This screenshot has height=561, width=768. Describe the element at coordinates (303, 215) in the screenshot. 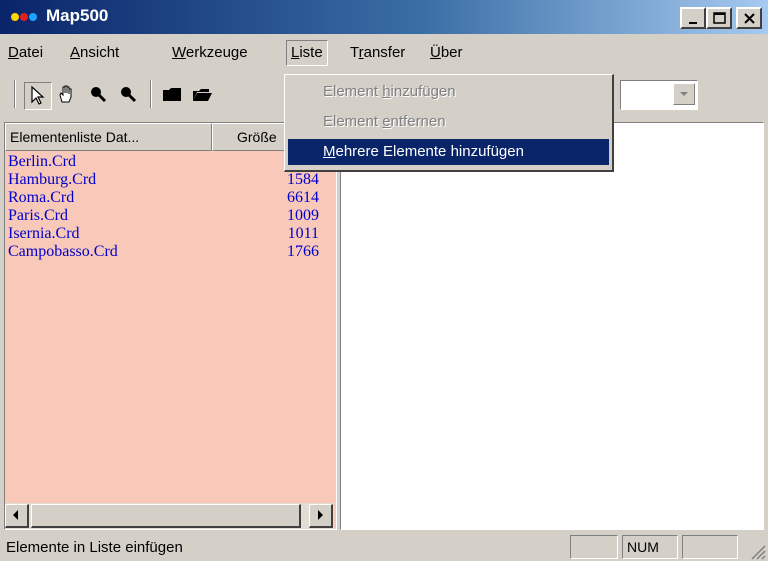

I see `row-size: 1009` at that location.